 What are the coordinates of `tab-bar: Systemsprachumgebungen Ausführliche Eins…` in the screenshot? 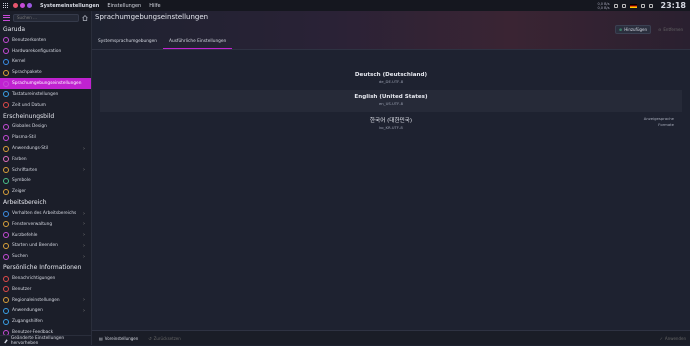 It's located at (162, 42).